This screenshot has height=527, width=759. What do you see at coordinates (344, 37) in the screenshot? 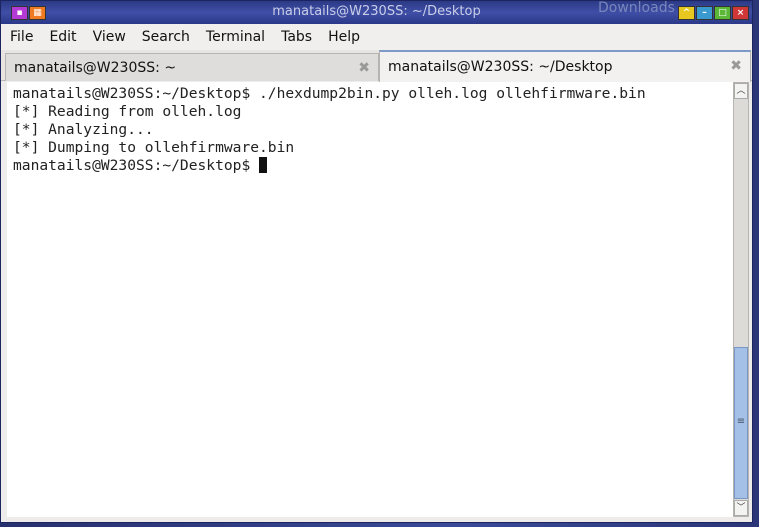
I see `menu-help: Help` at bounding box center [344, 37].